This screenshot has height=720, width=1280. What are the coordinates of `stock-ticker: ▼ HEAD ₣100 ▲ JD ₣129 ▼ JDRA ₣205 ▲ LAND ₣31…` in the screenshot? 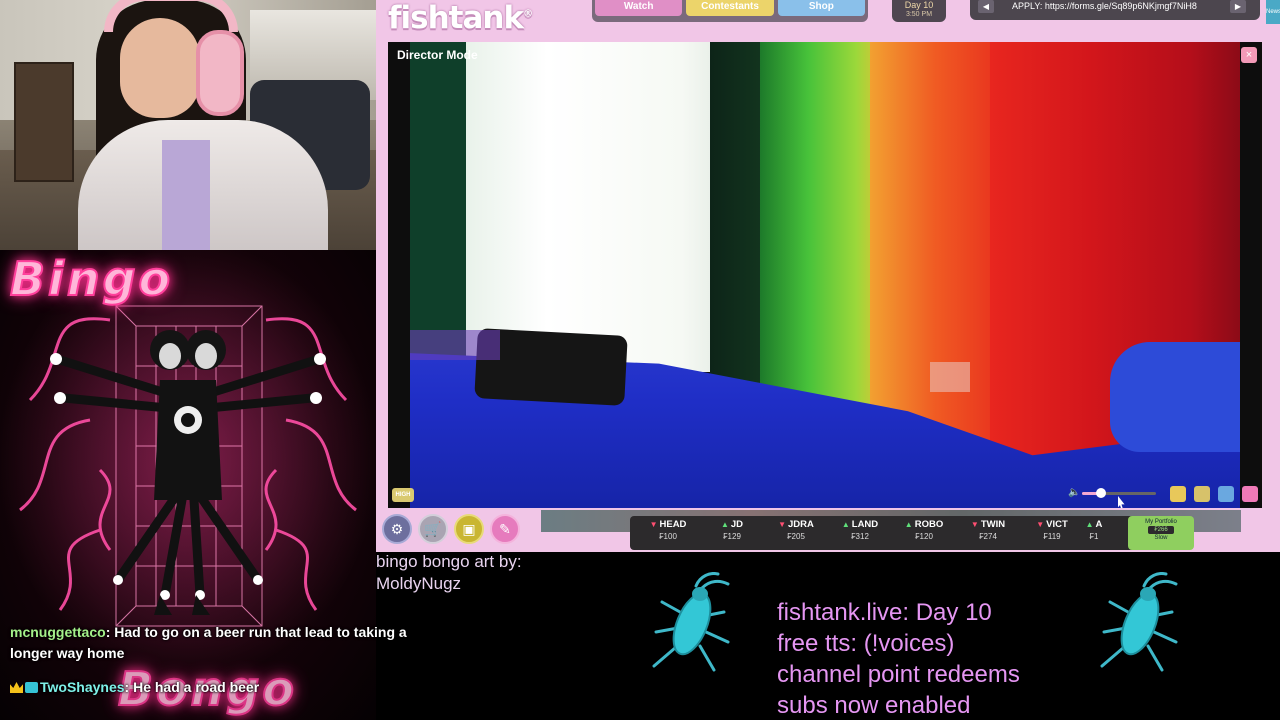 It's located at (910, 533).